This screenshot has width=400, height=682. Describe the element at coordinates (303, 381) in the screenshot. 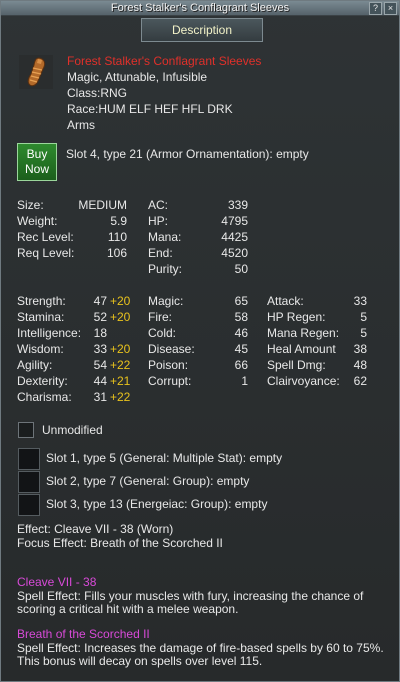

I see `mod-label: Clairvoyance:` at that location.